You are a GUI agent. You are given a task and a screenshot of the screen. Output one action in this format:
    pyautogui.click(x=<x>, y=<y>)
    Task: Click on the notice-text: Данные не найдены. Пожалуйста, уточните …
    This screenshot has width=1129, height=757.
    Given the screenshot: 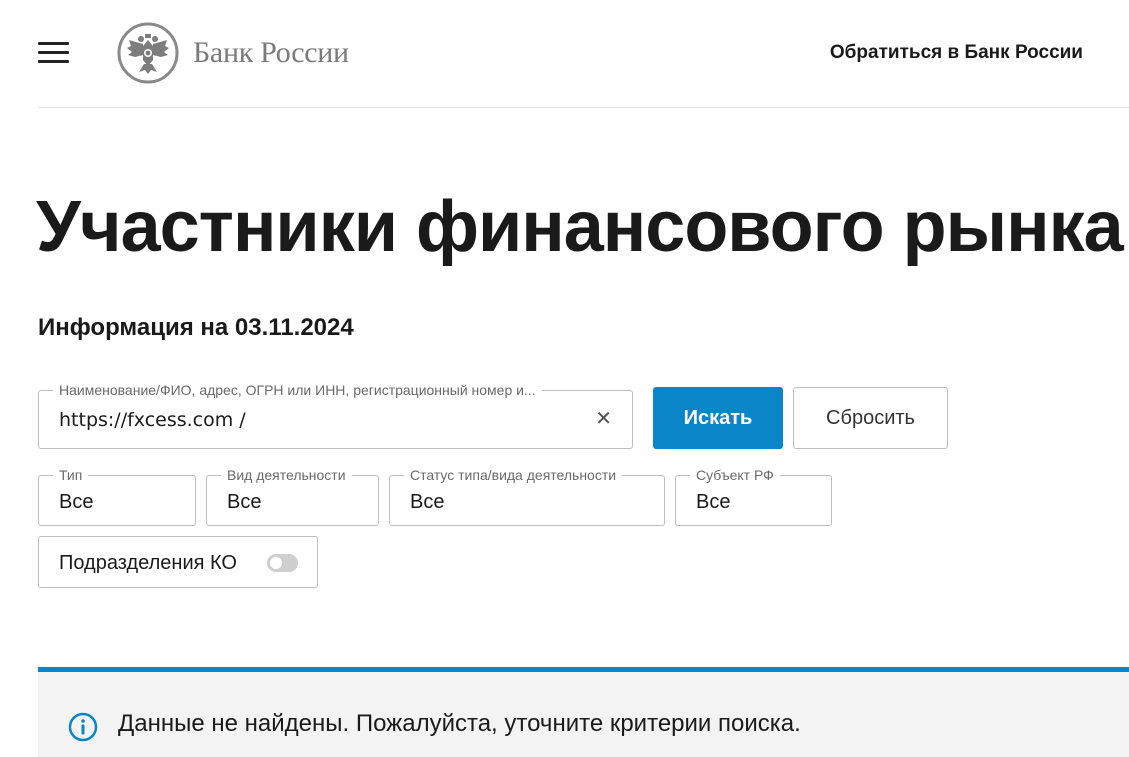 What is the action you would take?
    pyautogui.click(x=459, y=723)
    